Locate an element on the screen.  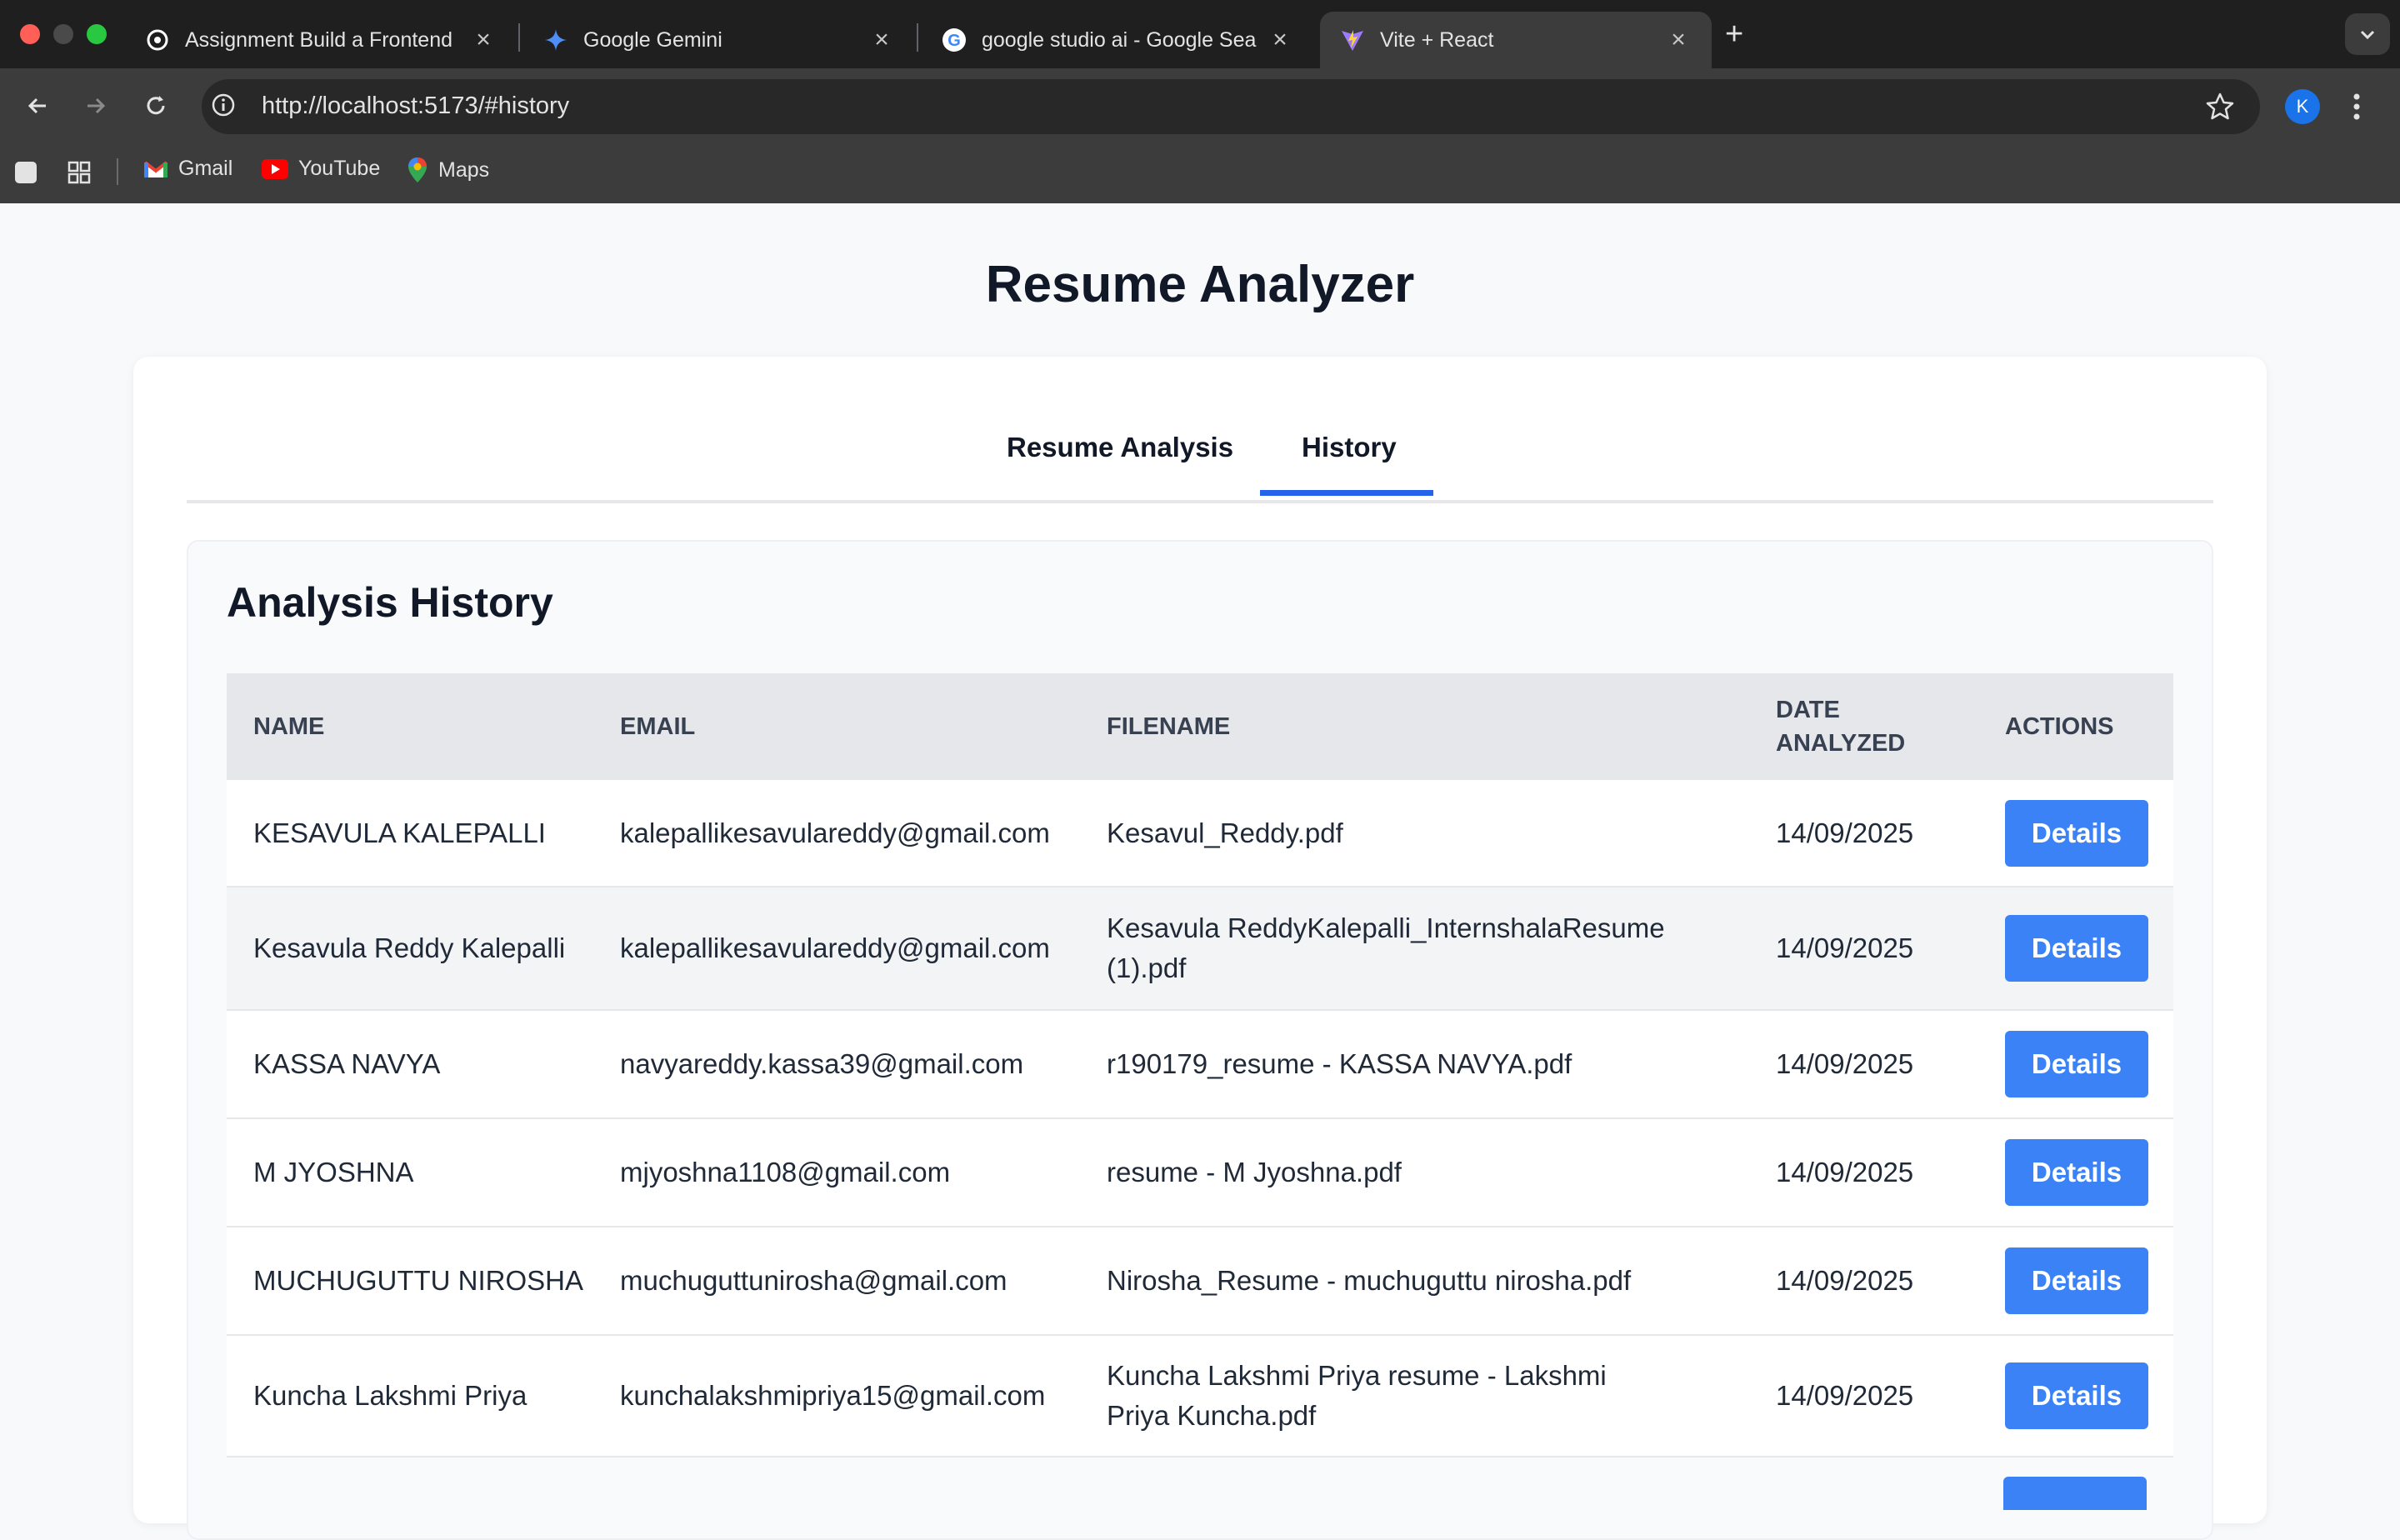
tab-title: Assignment Build a Frontend is located at coordinates (319, 40).